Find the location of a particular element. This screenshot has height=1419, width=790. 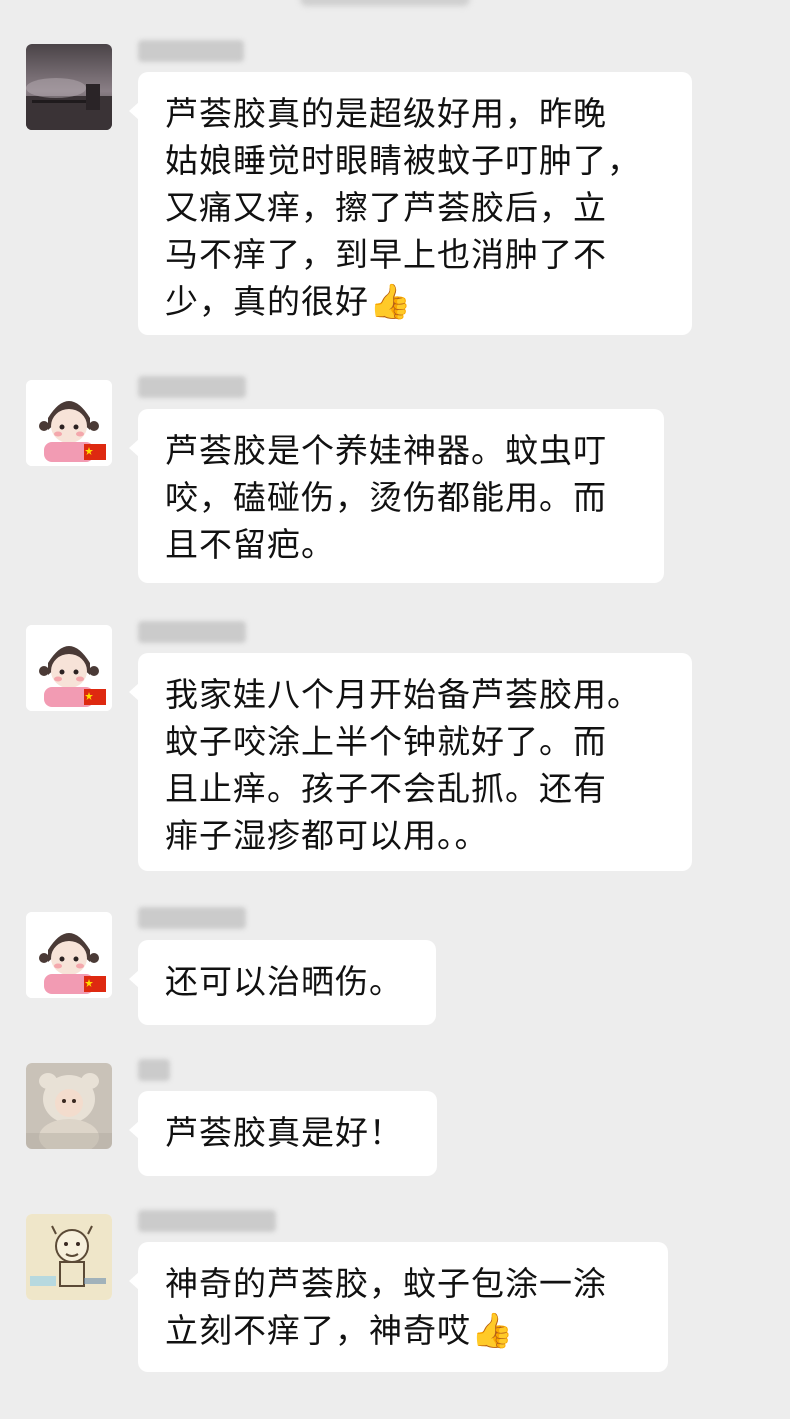

message-line: 又痛又痒，擦了芦荟胶后，立 is located at coordinates (386, 207).